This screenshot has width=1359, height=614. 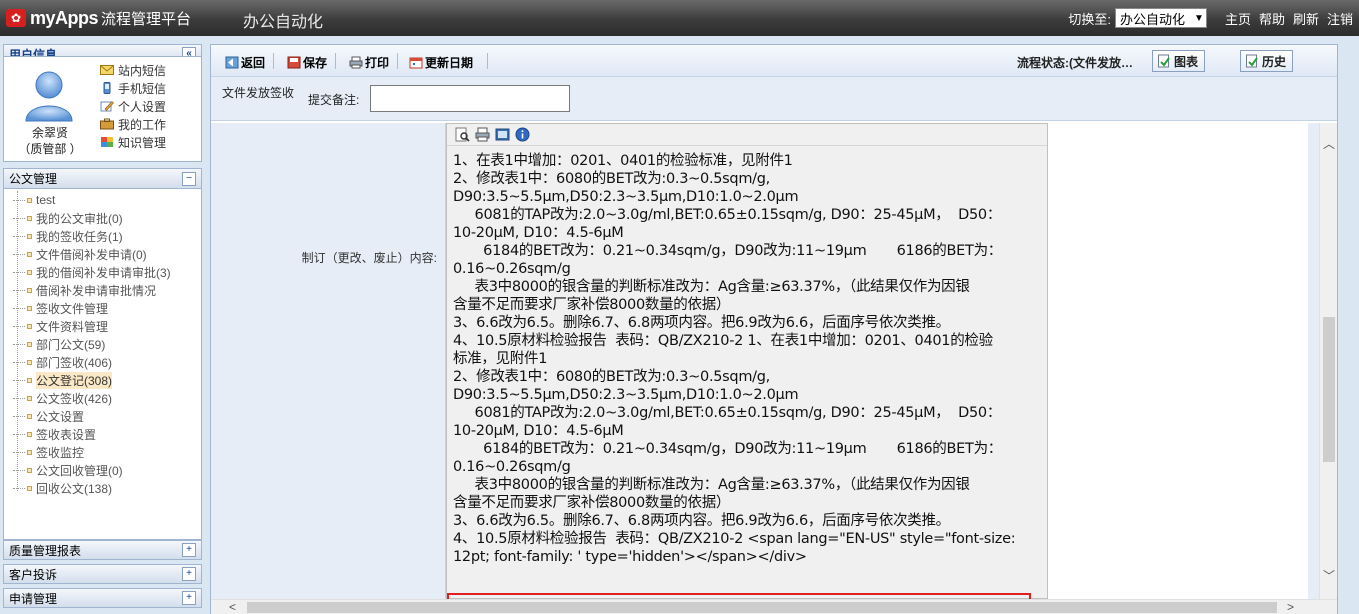 I want to click on tree-item: 借阅补发申请审批情况, so click(x=107, y=290).